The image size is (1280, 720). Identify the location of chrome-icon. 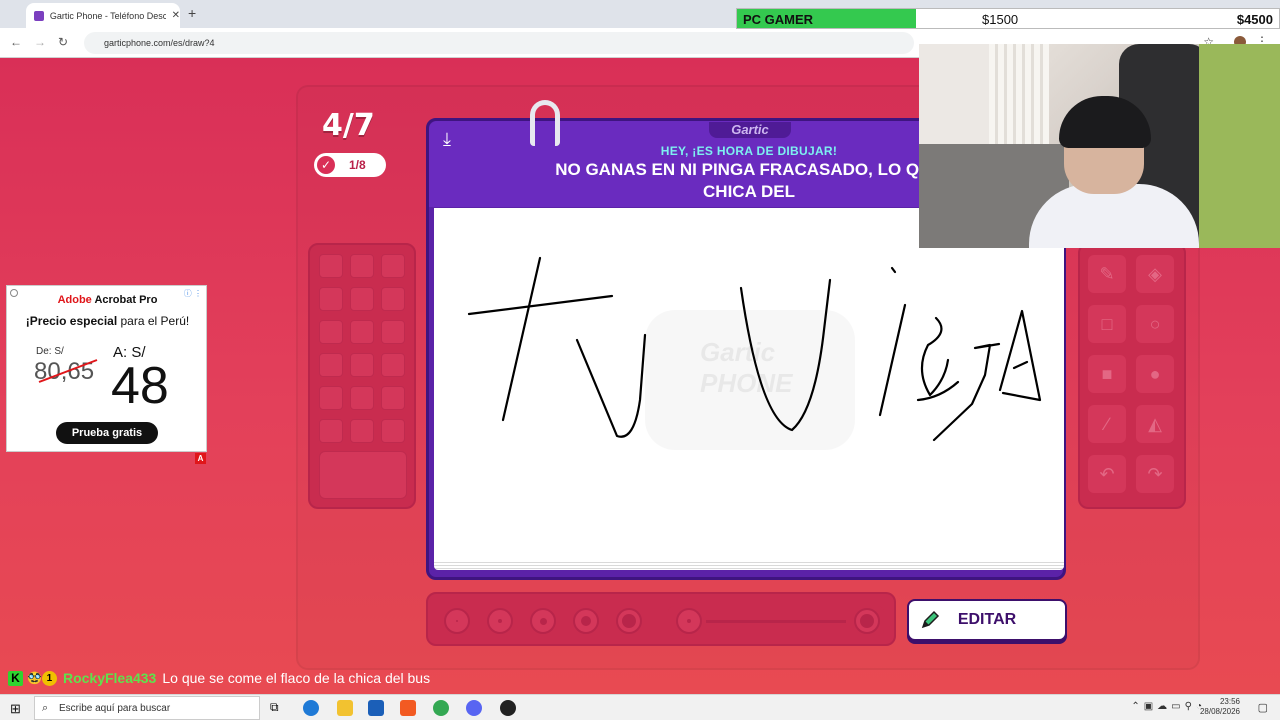
(441, 708).